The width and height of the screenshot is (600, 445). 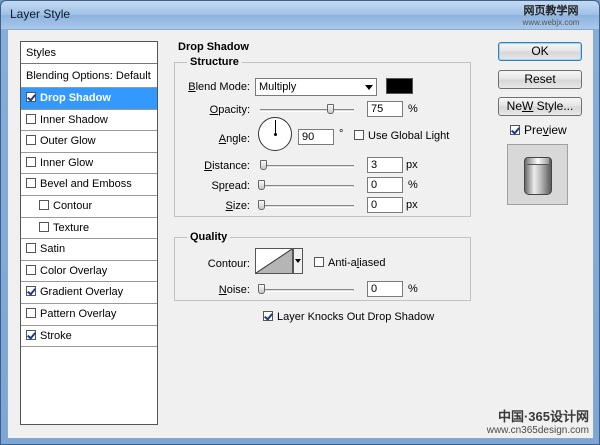 I want to click on angle-label: Angle:, so click(x=234, y=139).